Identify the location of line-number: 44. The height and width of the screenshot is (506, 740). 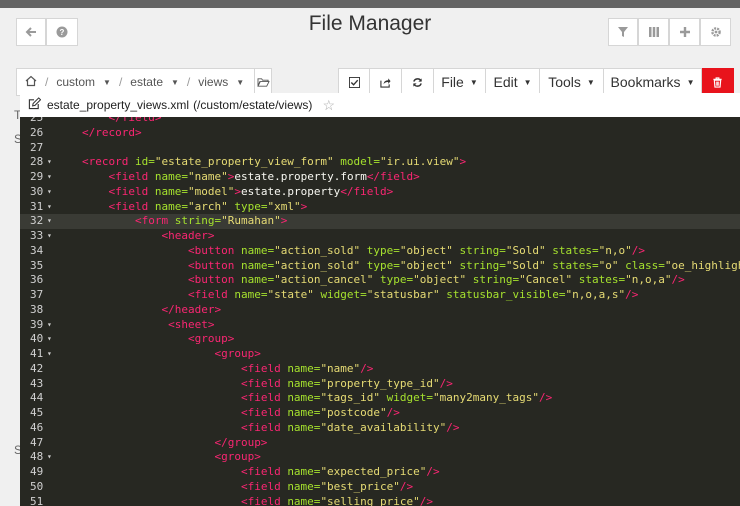
(37, 398).